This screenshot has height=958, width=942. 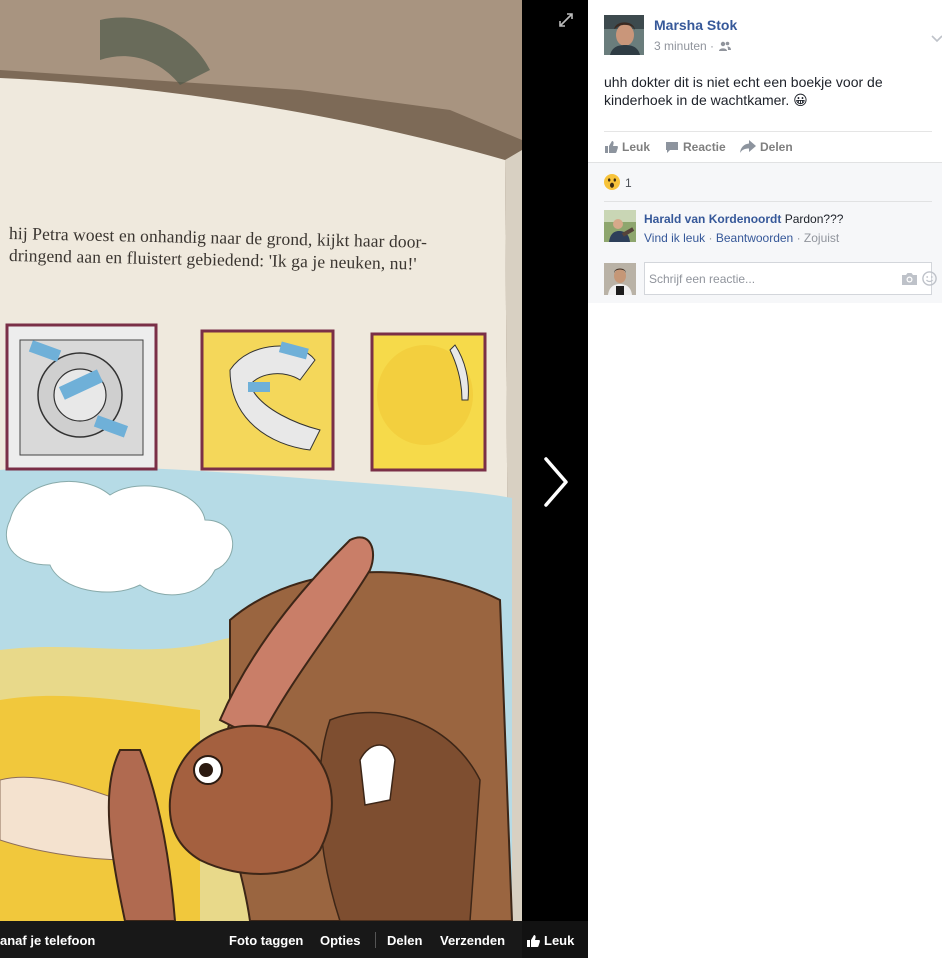 I want to click on comment-text: Pardon???, so click(x=814, y=219).